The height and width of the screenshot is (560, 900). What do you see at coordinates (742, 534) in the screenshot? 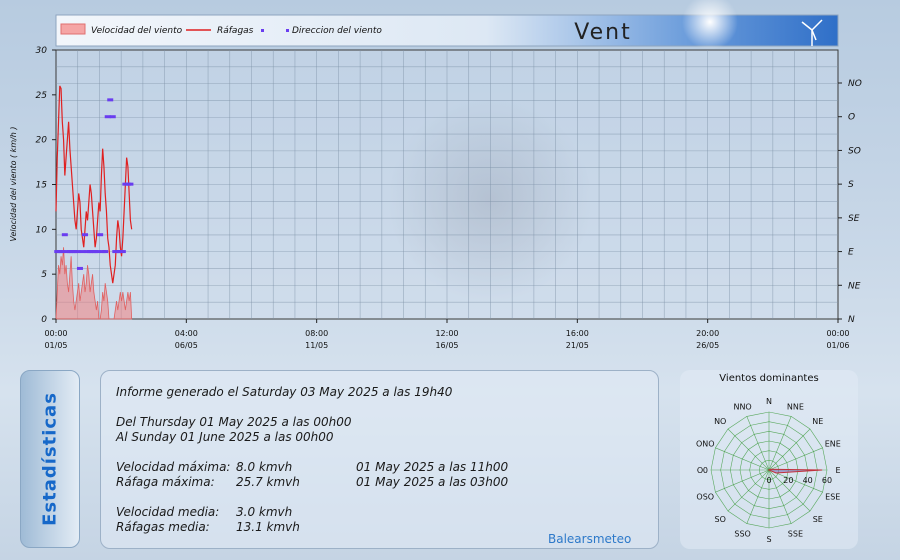
I see `rose-direction-label: SSO` at bounding box center [742, 534].